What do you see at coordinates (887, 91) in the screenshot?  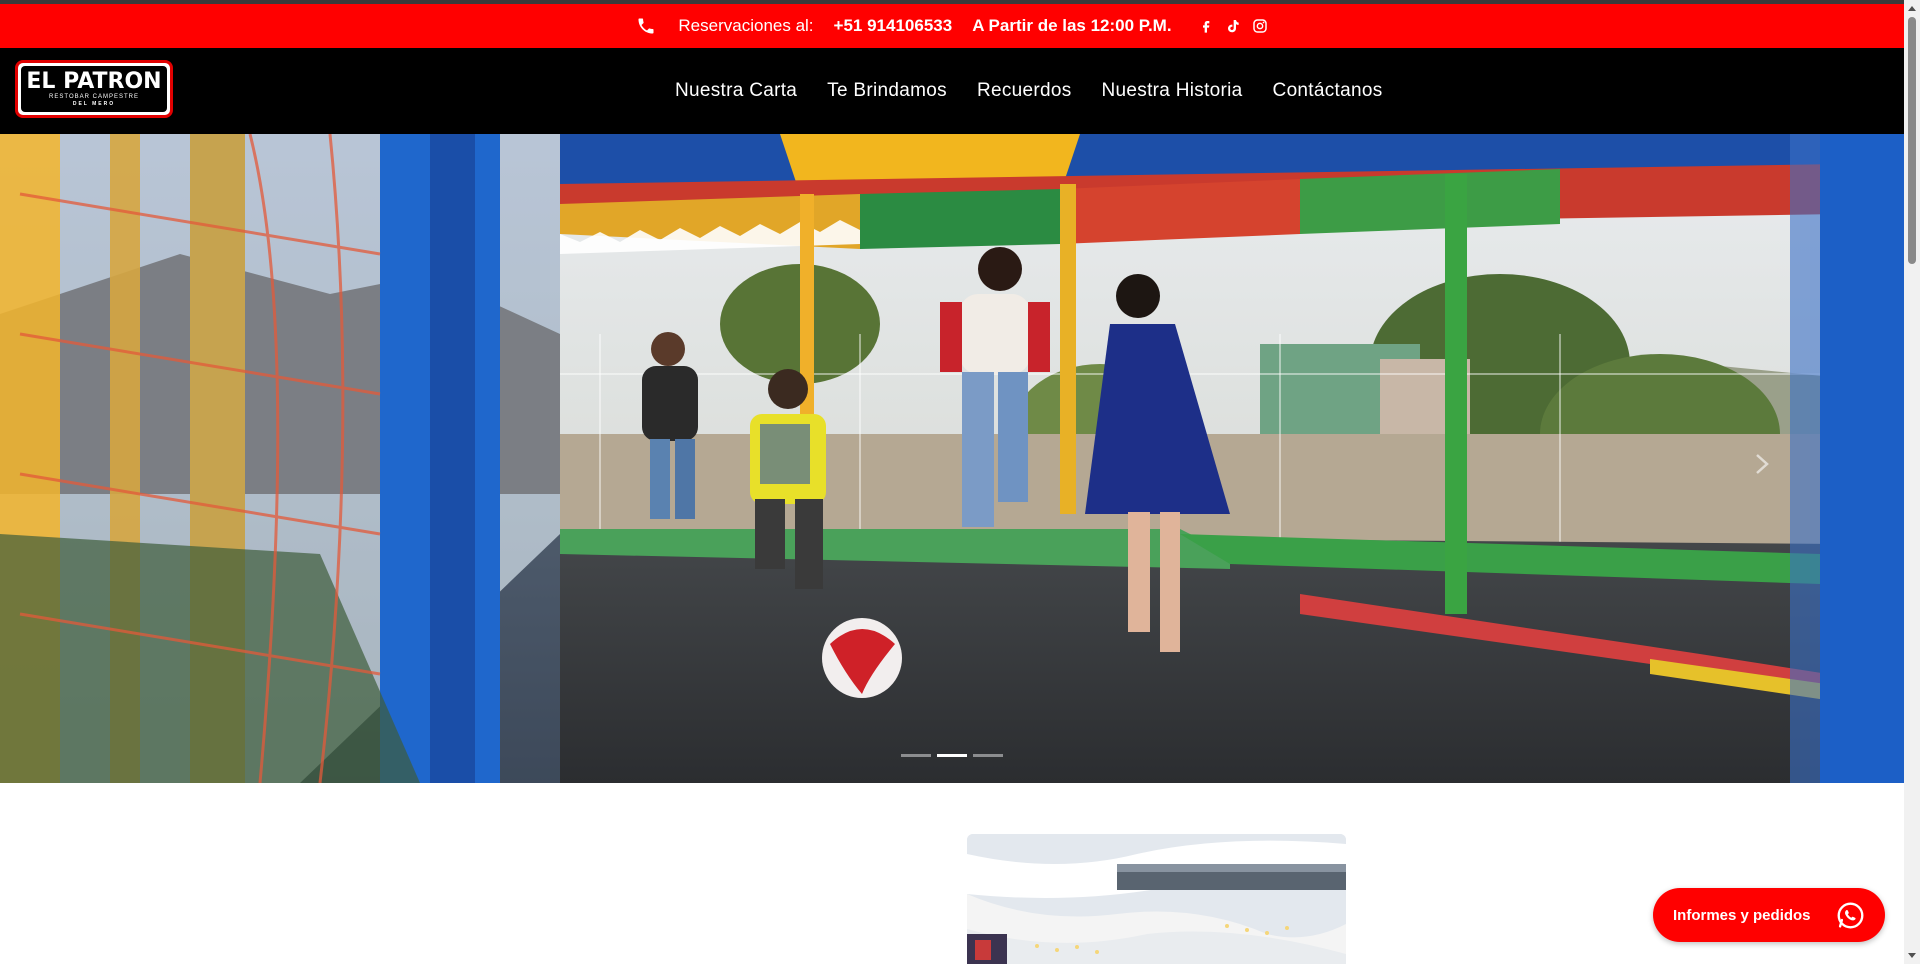 I see `nav-item-te-brindamos: Te Brindamos` at bounding box center [887, 91].